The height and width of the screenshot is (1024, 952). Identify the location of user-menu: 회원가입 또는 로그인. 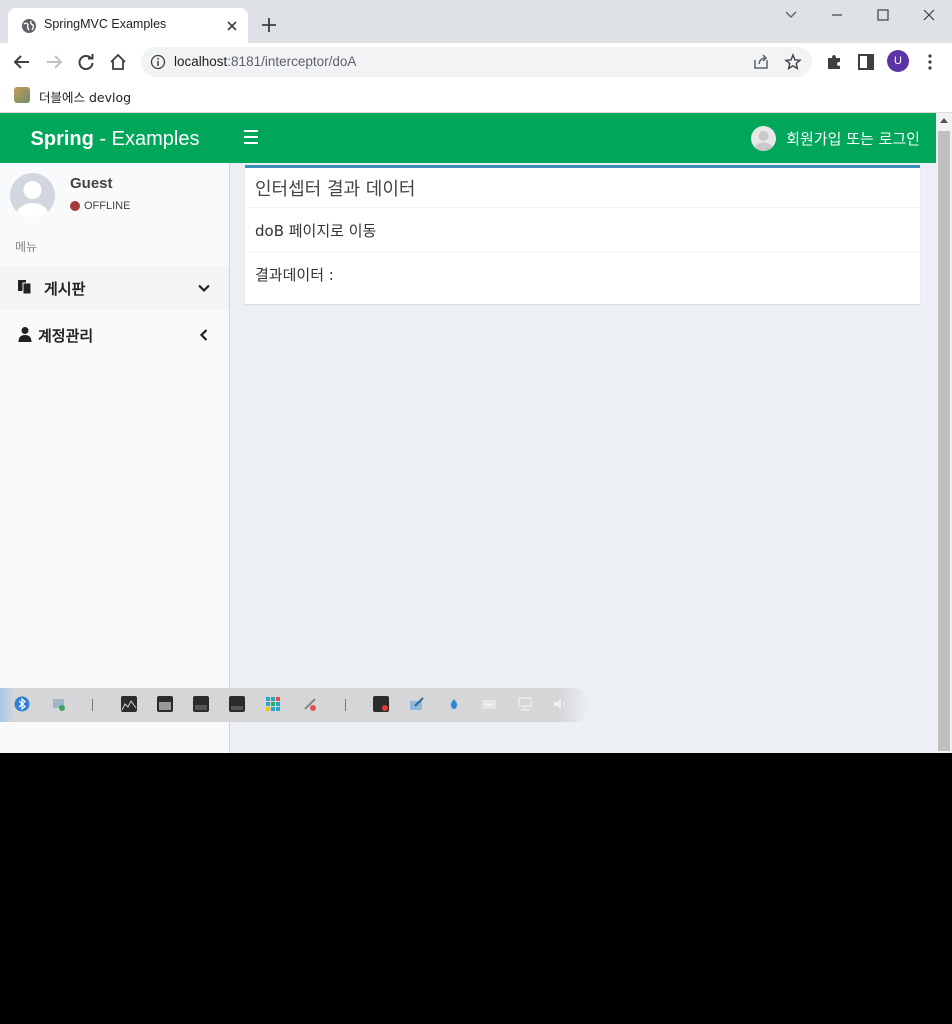
(835, 138).